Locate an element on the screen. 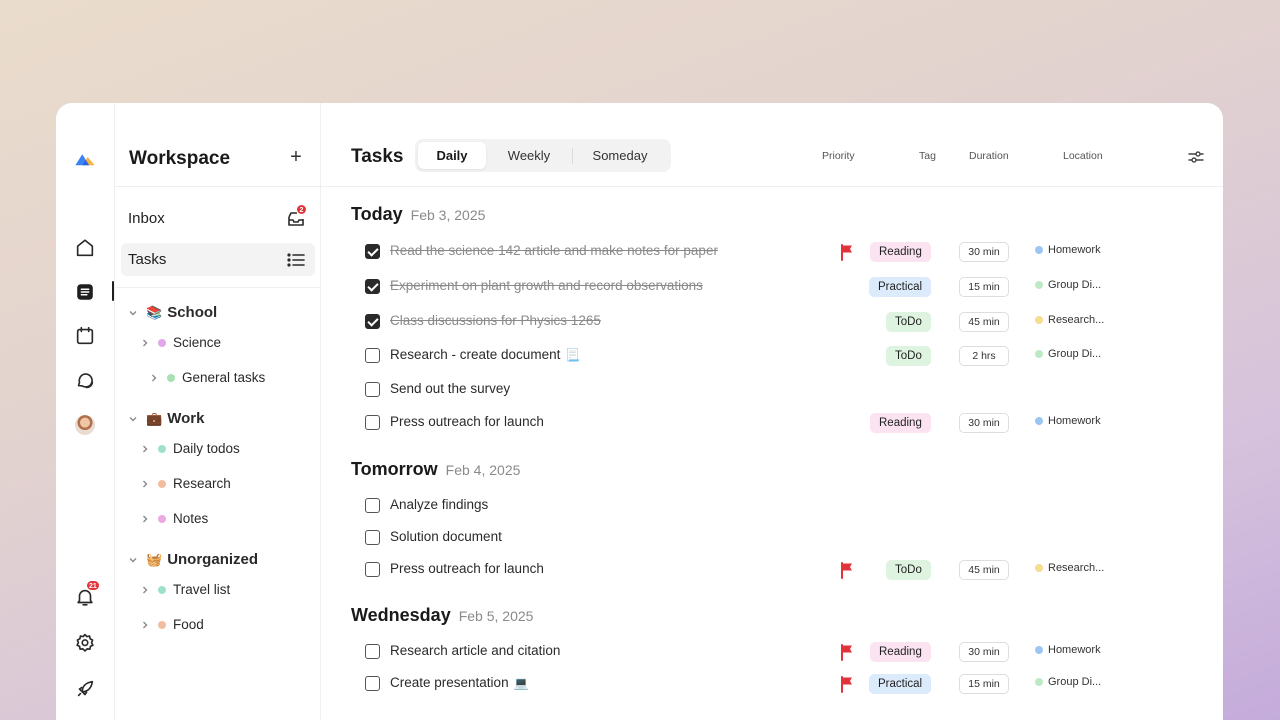 This screenshot has width=1280, height=720. section-title: Tomorrow is located at coordinates (394, 469).